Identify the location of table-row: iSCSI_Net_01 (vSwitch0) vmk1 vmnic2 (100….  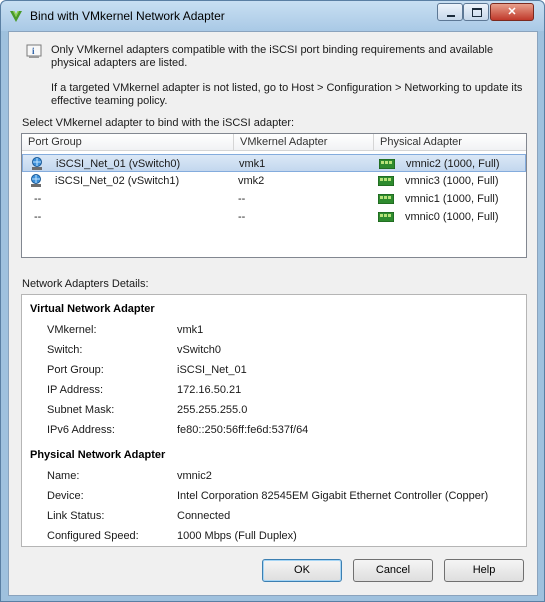
(274, 163).